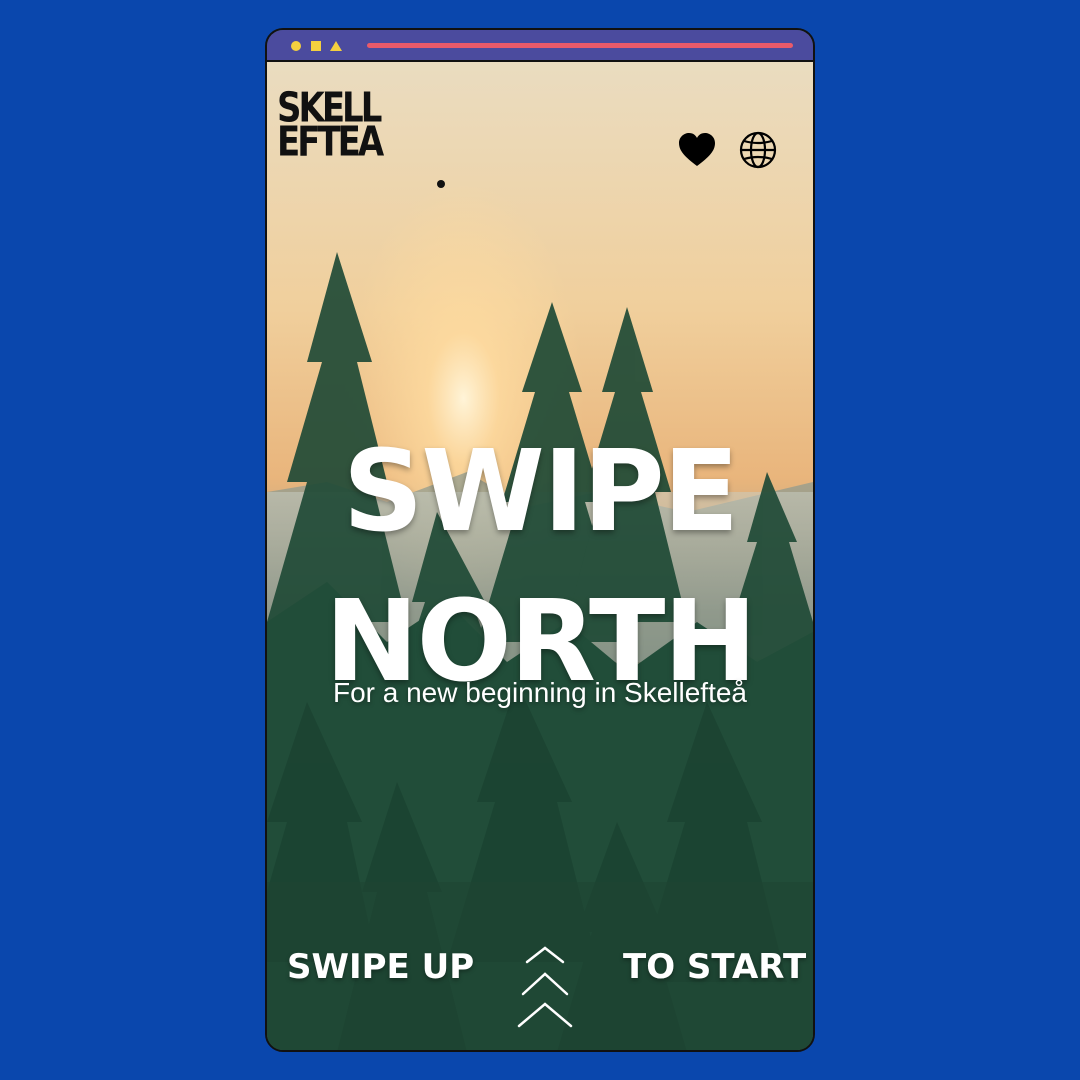 The height and width of the screenshot is (1080, 1080). What do you see at coordinates (758, 150) in the screenshot?
I see `globe-icon` at bounding box center [758, 150].